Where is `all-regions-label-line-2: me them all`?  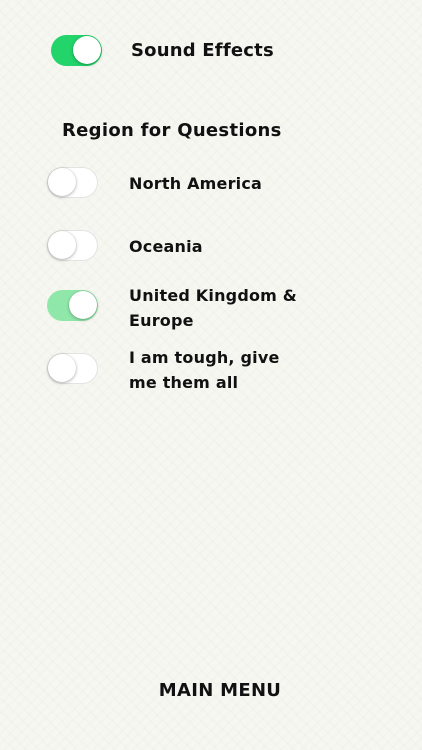
all-regions-label-line-2: me them all is located at coordinates (184, 382).